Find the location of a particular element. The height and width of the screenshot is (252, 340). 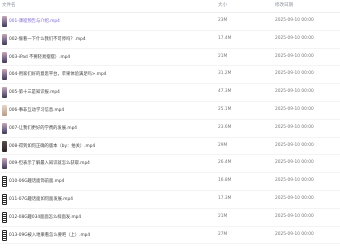

file-size: 47.3M is located at coordinates (225, 92).